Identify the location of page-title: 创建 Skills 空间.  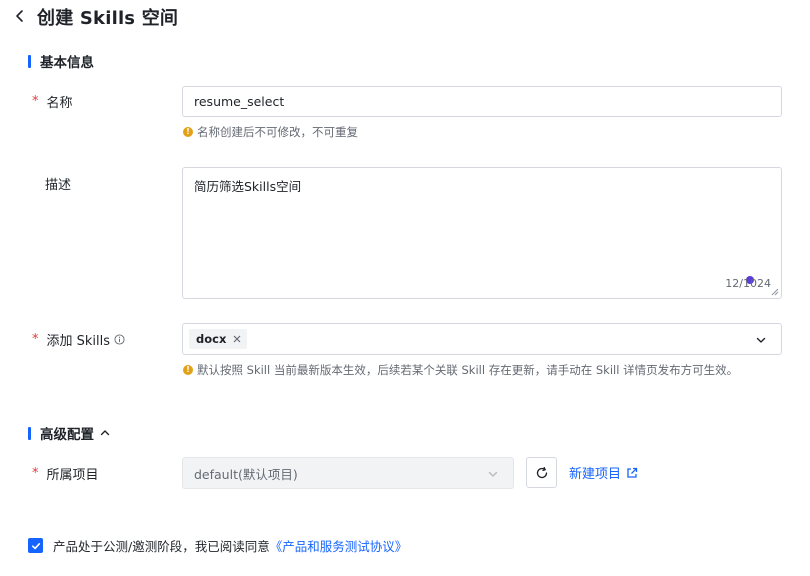
(108, 18).